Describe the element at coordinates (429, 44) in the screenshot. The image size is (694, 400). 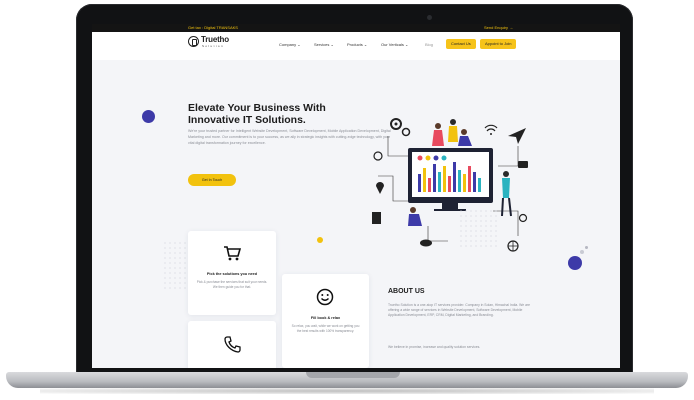
I see `nav-blog: Blog` at that location.